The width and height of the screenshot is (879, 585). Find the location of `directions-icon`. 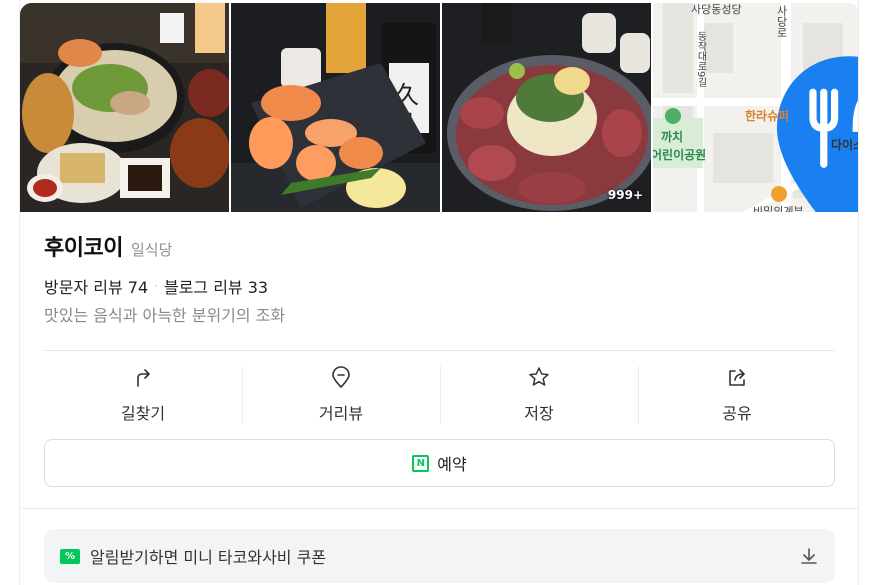

directions-icon is located at coordinates (143, 378).